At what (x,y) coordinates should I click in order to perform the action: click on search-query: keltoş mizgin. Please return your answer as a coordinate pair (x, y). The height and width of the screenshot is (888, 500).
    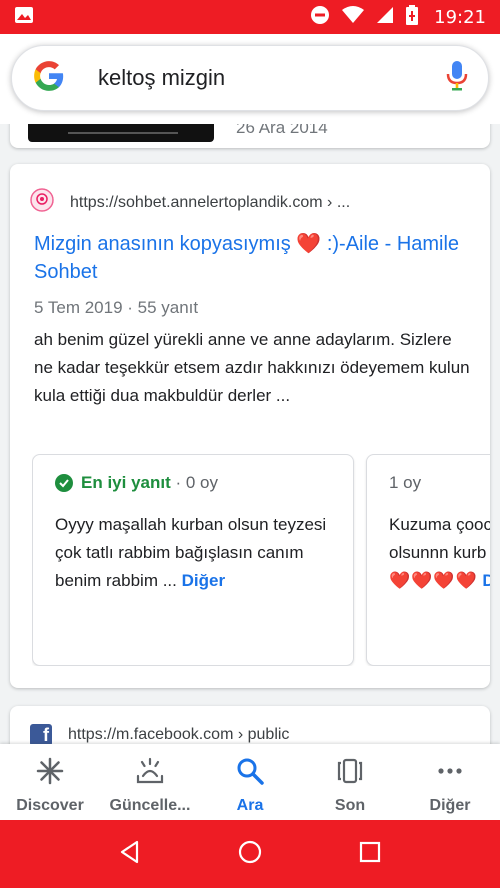
    Looking at the image, I should click on (272, 78).